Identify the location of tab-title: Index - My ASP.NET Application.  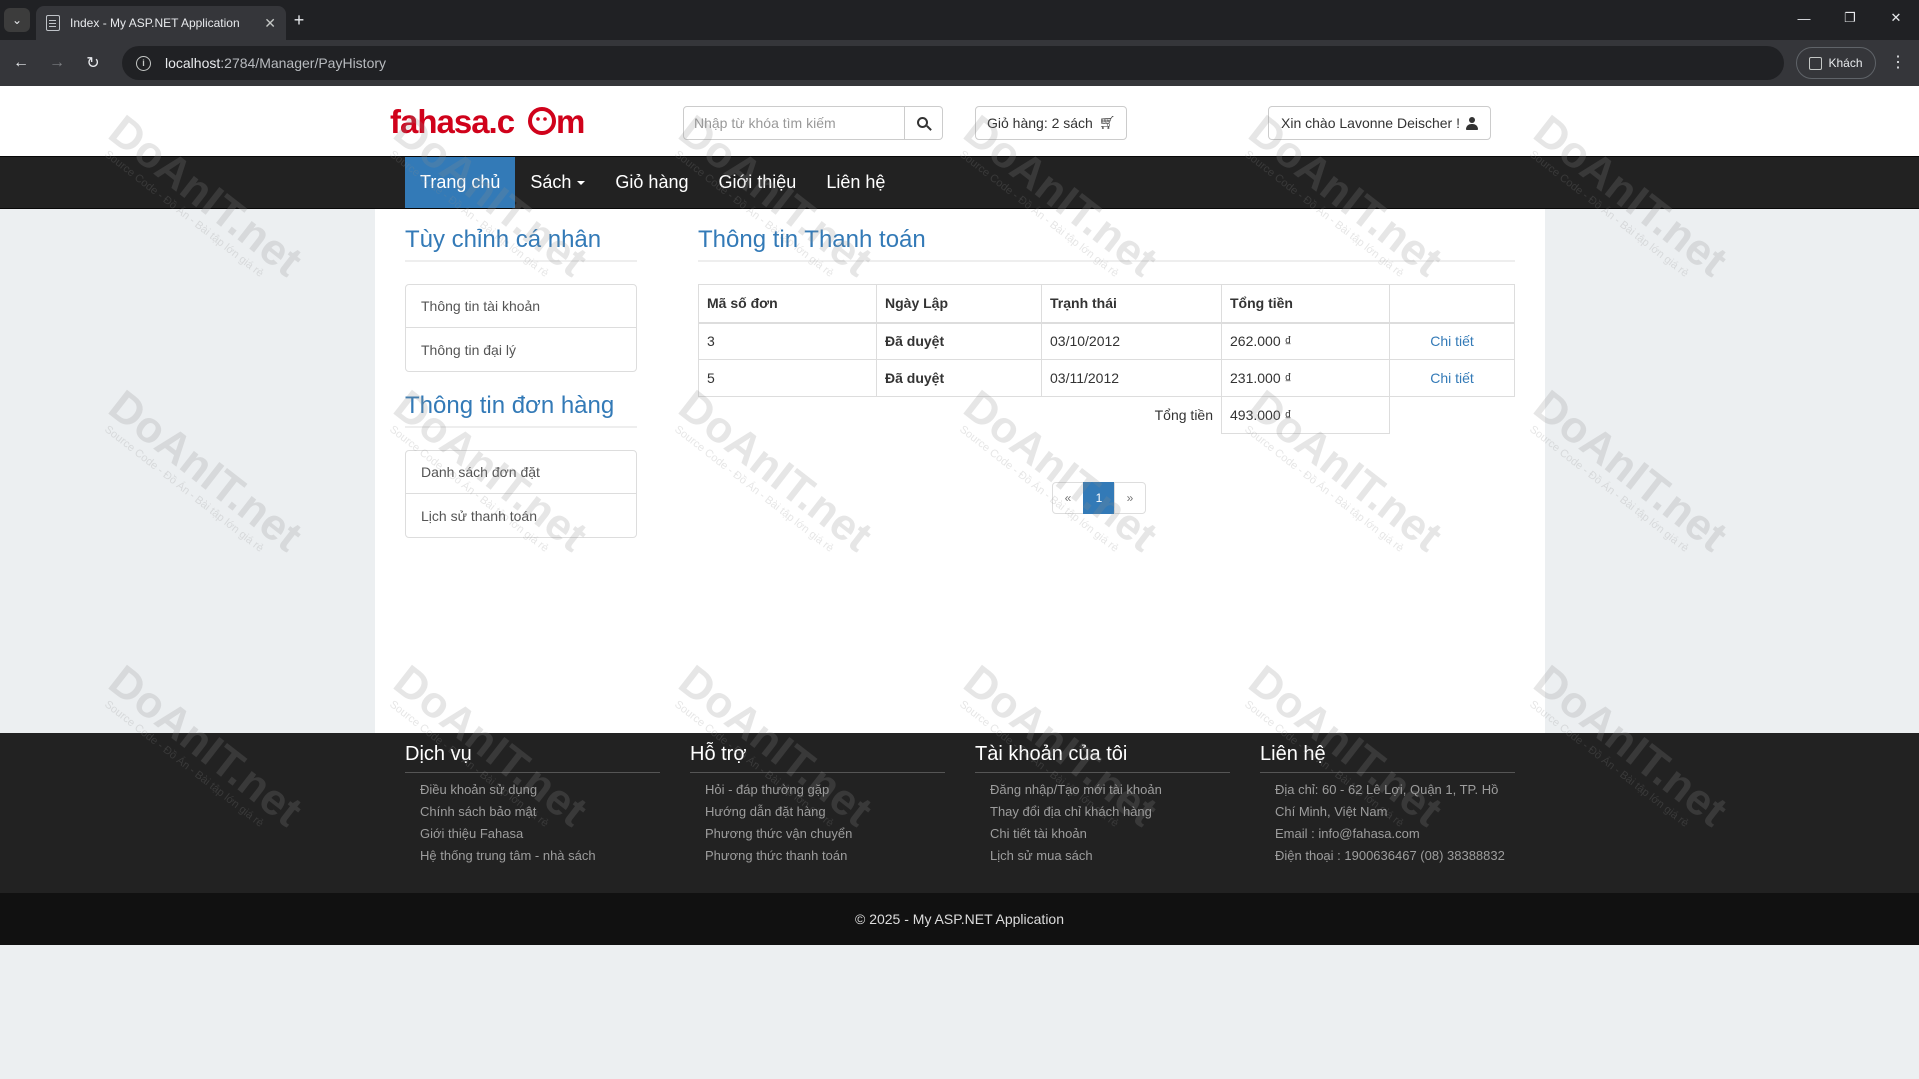
(155, 23).